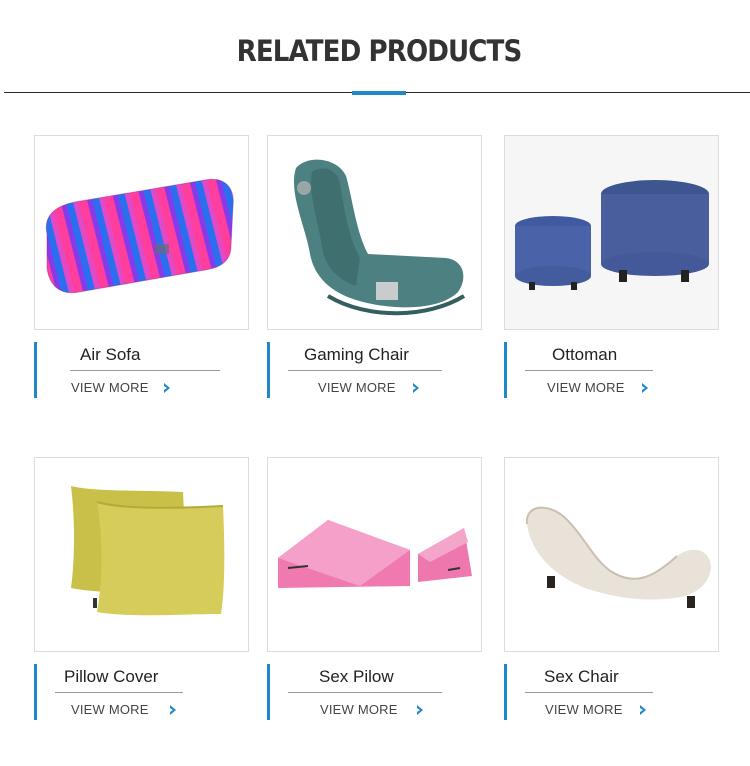 This screenshot has height=766, width=750. I want to click on product-name: Gaming Chair, so click(356, 355).